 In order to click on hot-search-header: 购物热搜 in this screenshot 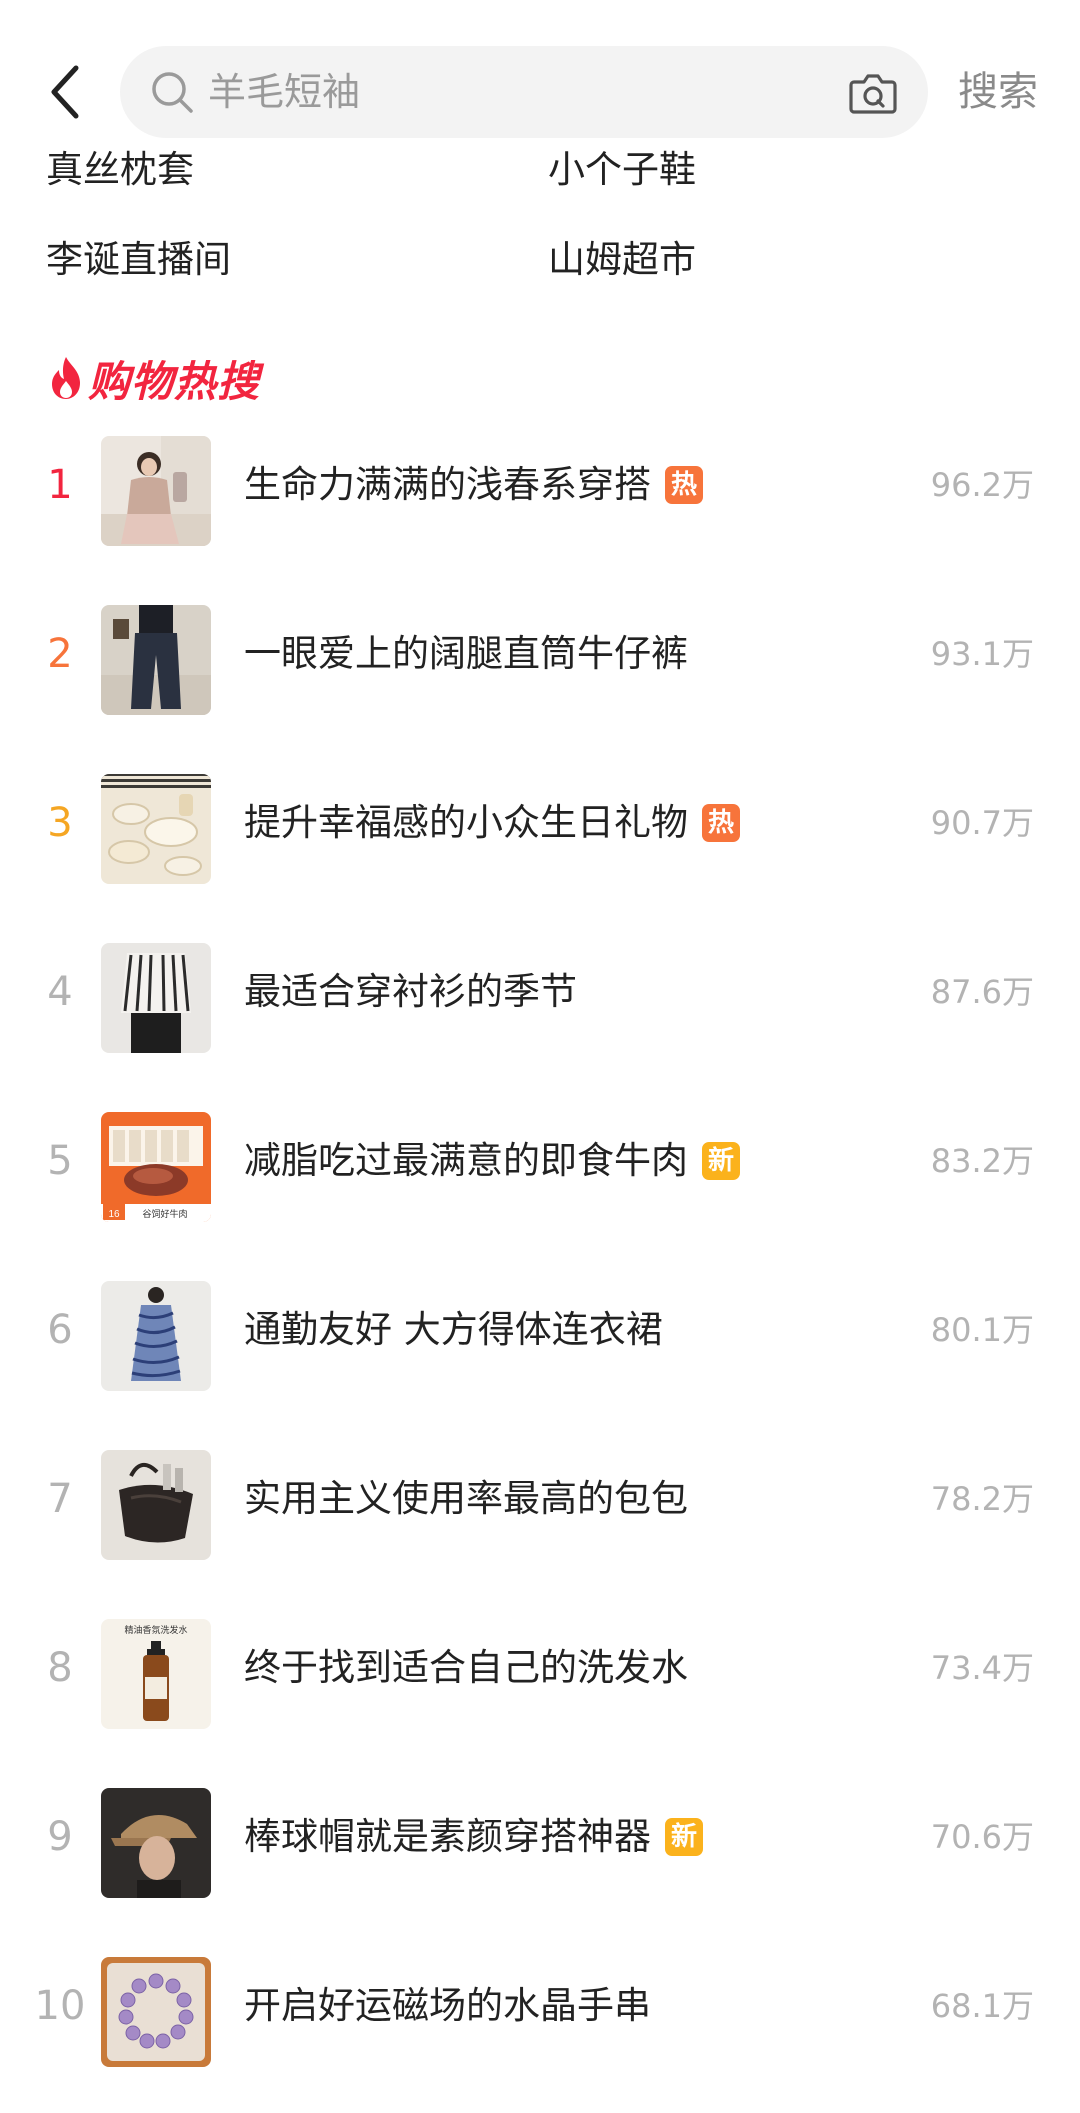, I will do `click(154, 378)`.